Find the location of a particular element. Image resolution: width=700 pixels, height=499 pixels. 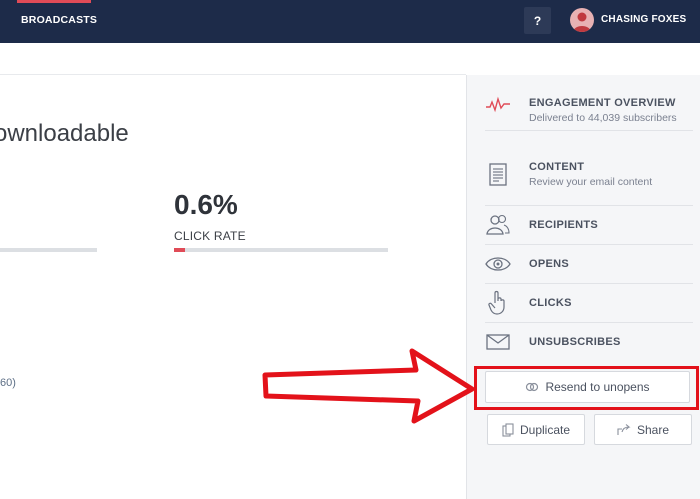

sidebar-item-unsubscribes: UNSUBSCRIBES is located at coordinates (583, 342).